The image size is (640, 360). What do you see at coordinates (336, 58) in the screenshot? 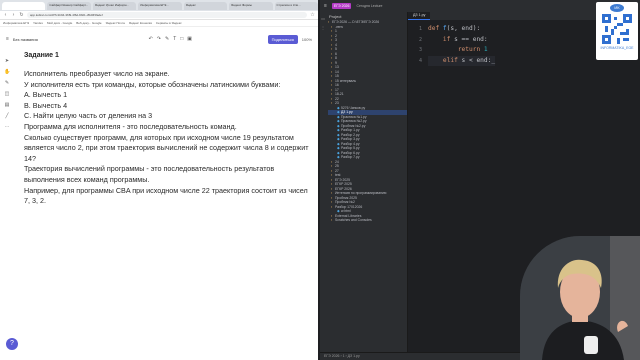
I see `tree-item-label: 8` at bounding box center [336, 58].